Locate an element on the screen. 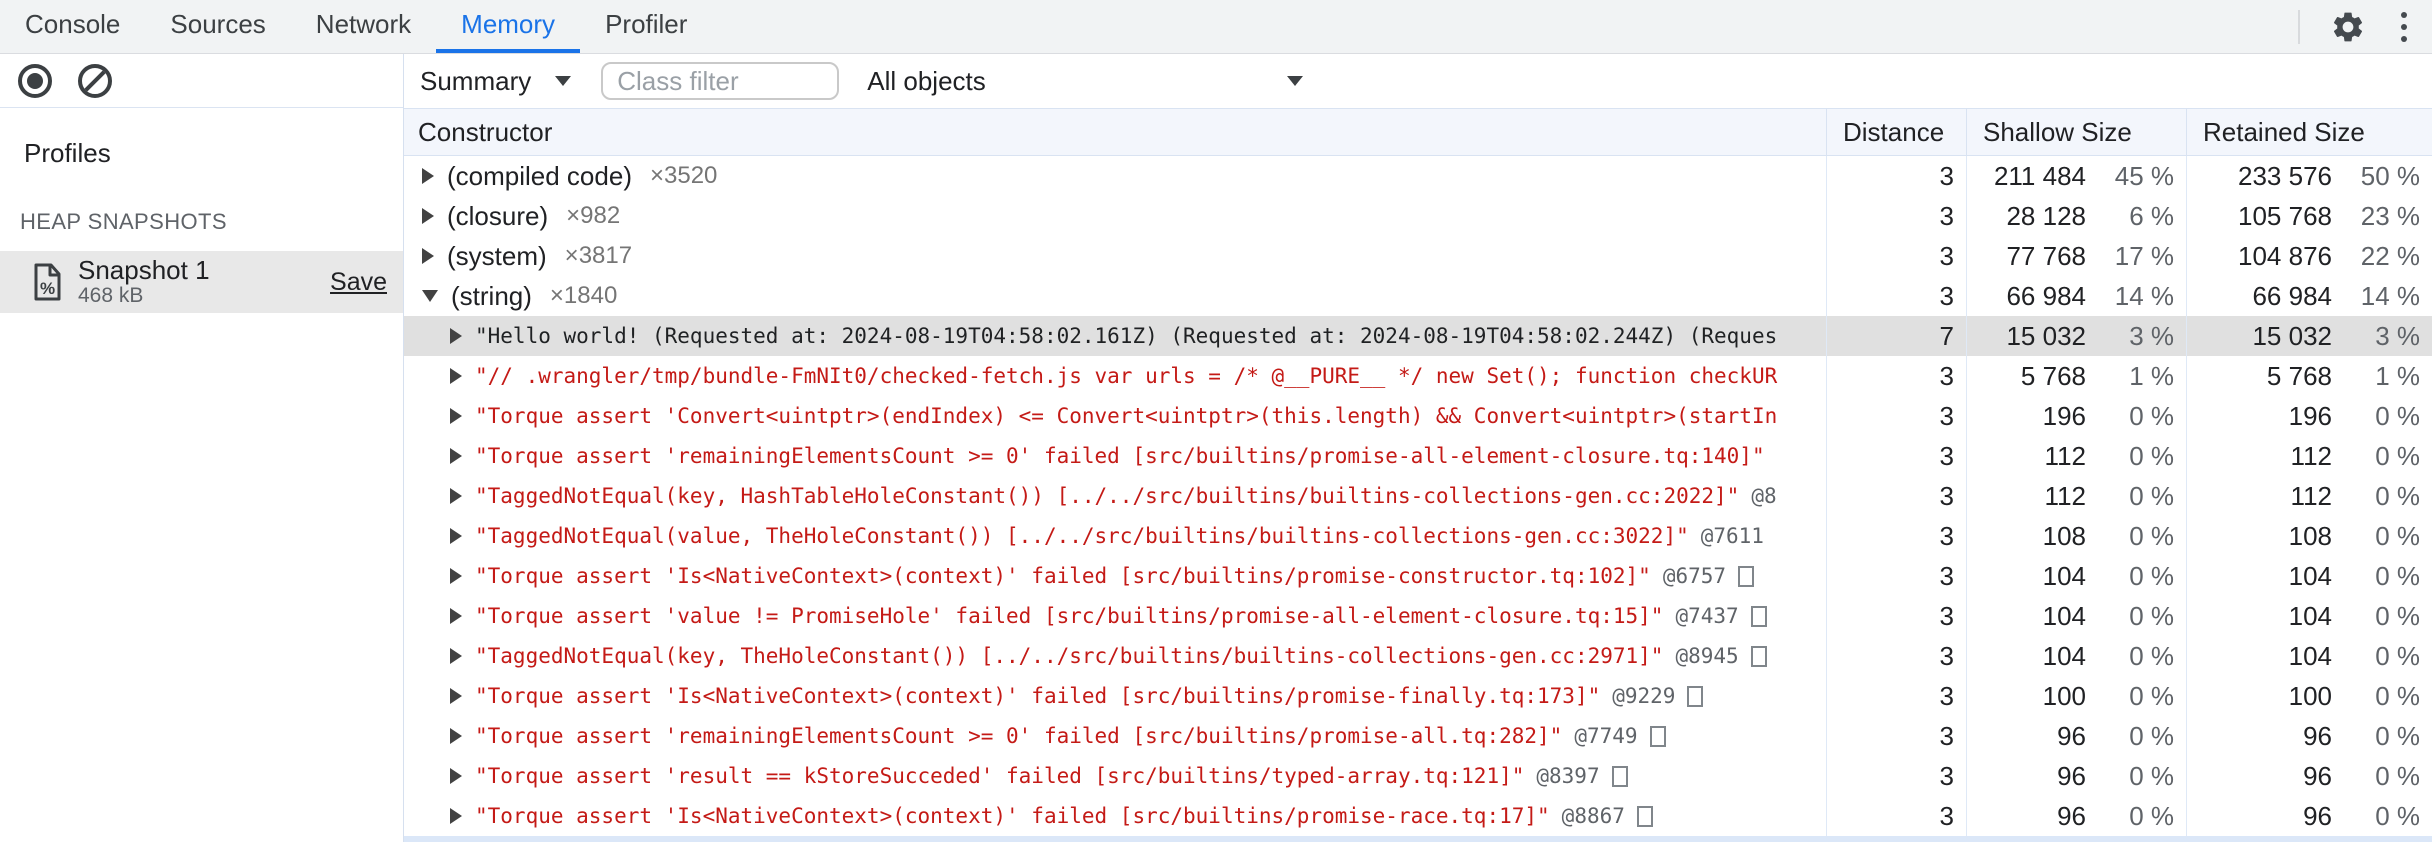  tab-network: Network is located at coordinates (363, 26).